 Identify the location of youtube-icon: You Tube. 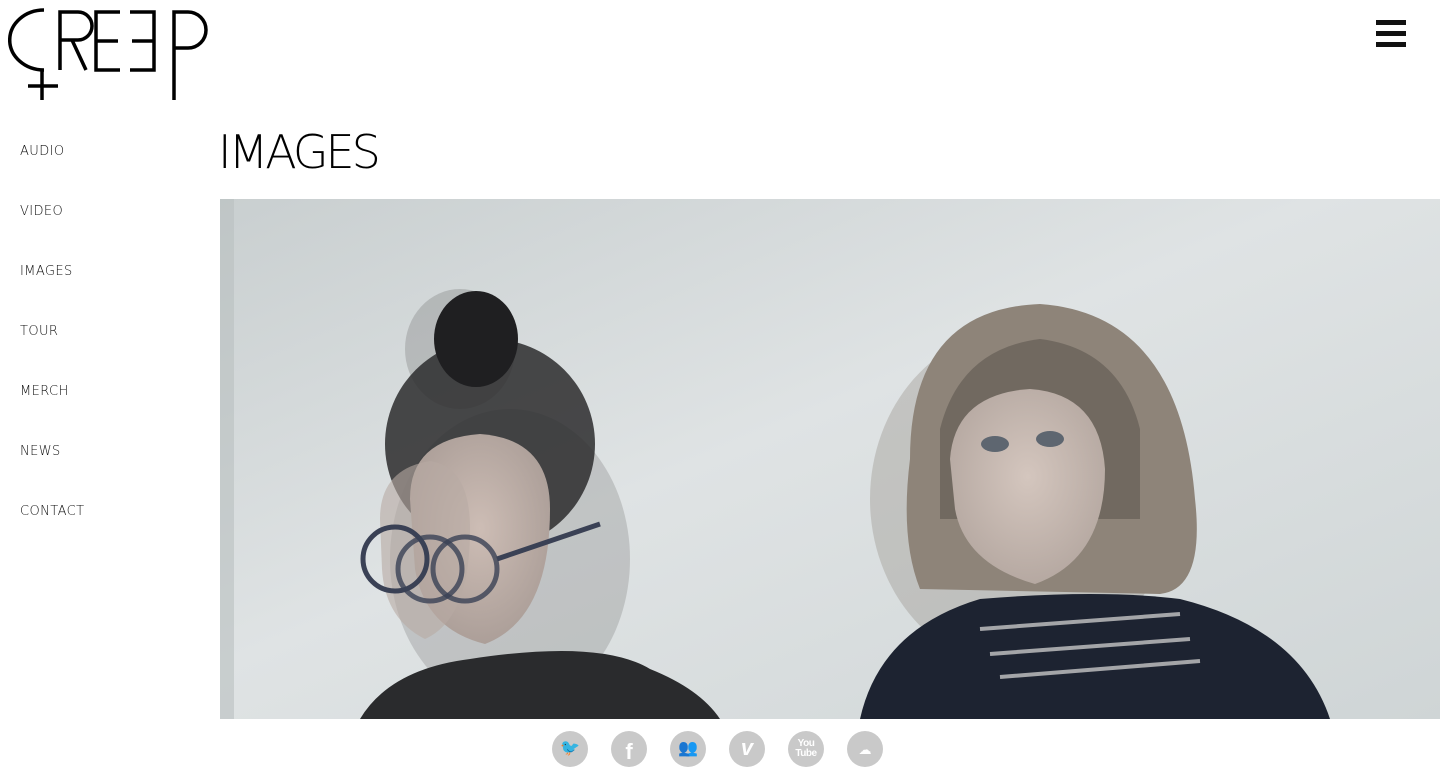
(806, 749).